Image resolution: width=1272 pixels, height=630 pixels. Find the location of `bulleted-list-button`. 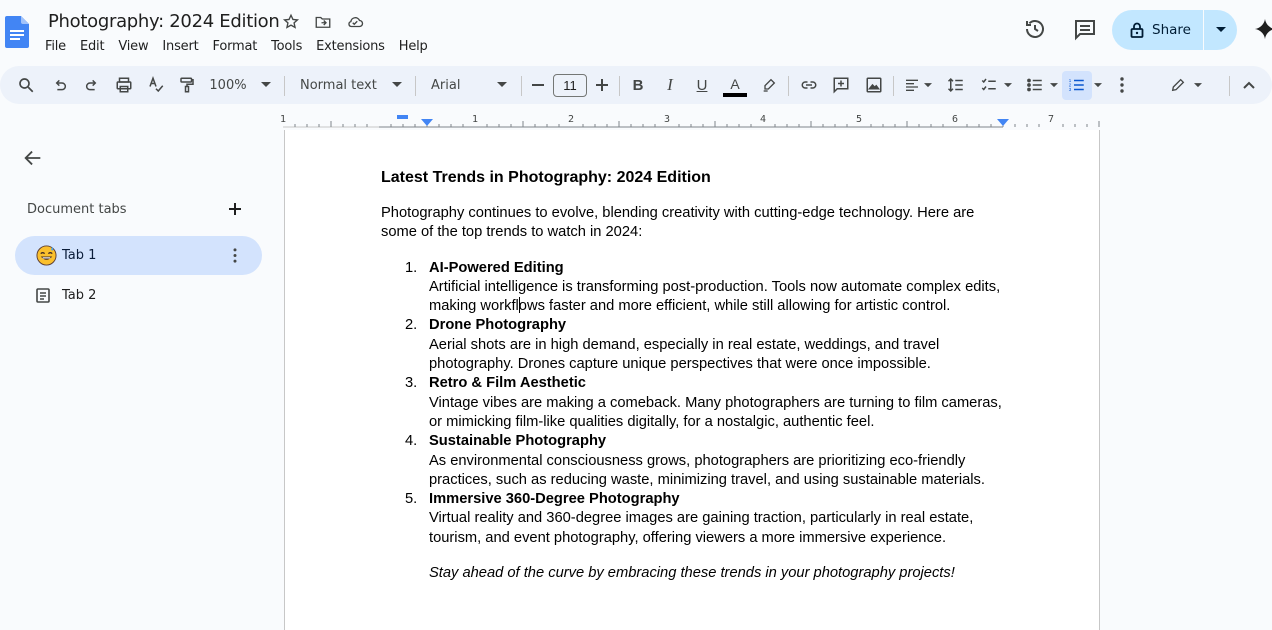

bulleted-list-button is located at coordinates (1042, 85).